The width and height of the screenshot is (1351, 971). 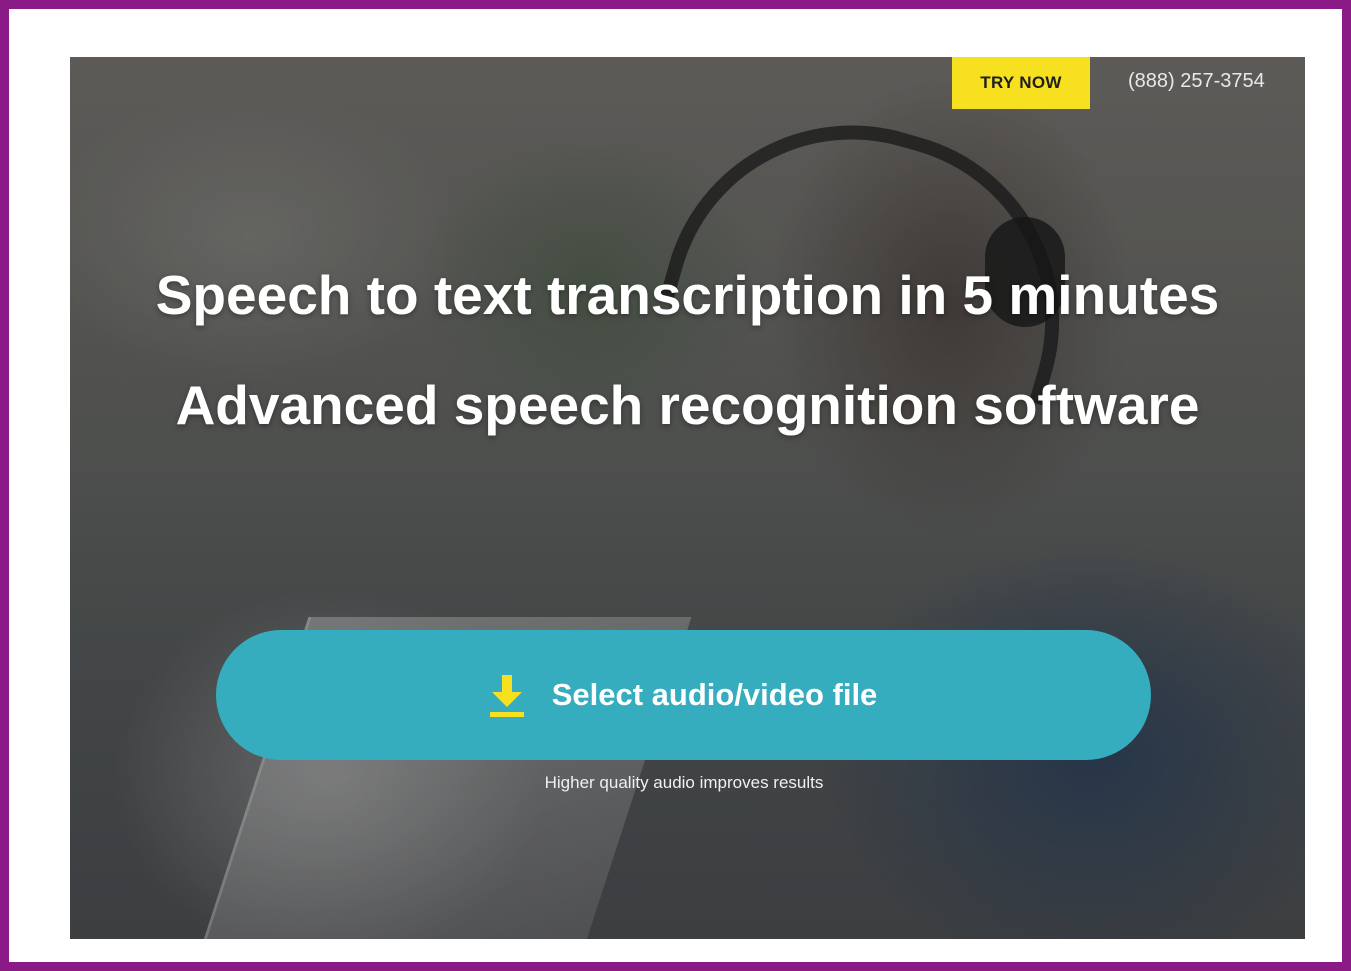 I want to click on headline-secondary: Advanced speech recognition software, so click(x=687, y=405).